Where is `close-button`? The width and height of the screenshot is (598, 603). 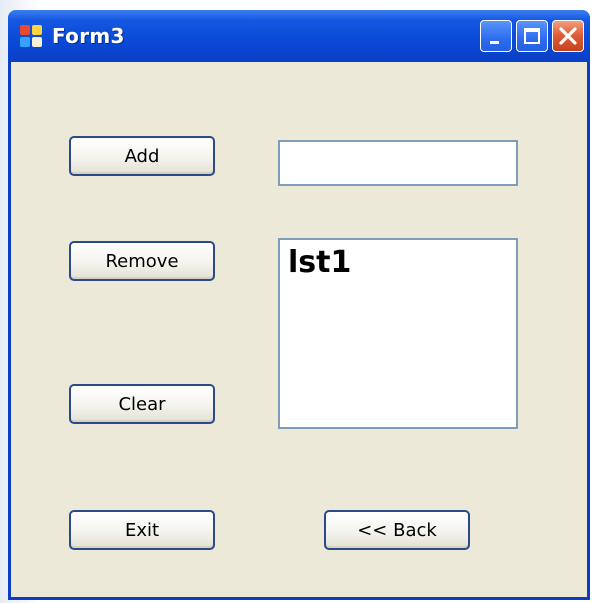
close-button is located at coordinates (568, 36).